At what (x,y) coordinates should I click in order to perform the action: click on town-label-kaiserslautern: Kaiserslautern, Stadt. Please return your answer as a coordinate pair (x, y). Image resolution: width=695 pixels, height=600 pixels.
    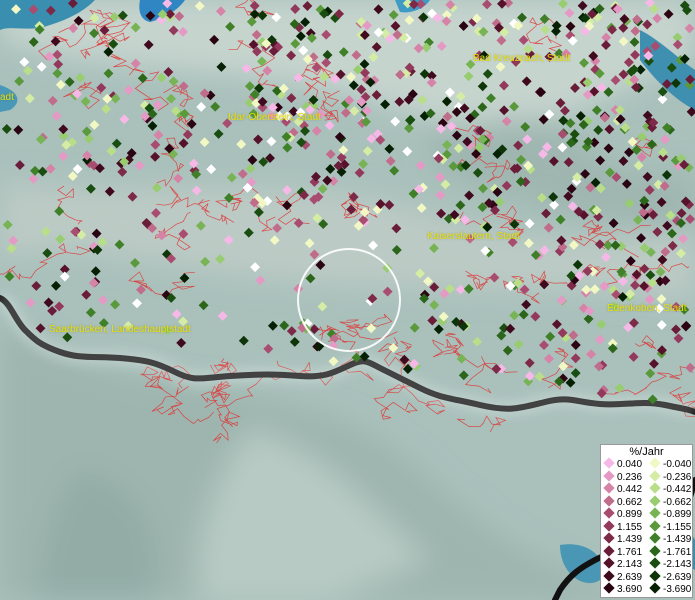
    Looking at the image, I should click on (473, 236).